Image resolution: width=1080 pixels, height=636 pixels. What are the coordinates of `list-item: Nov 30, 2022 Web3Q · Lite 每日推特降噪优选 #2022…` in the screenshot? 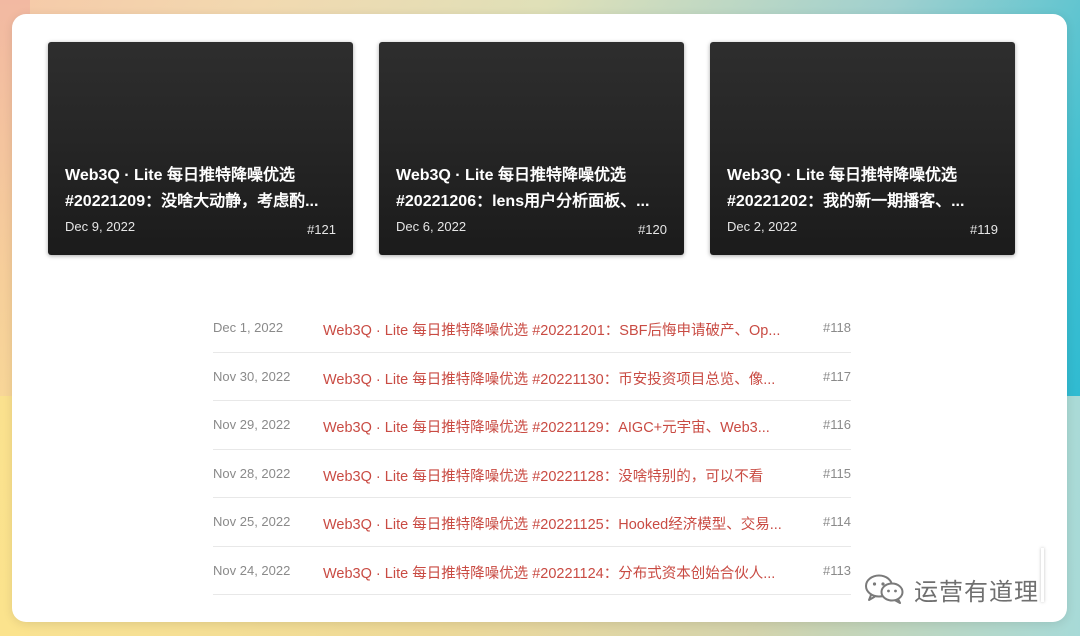 It's located at (532, 377).